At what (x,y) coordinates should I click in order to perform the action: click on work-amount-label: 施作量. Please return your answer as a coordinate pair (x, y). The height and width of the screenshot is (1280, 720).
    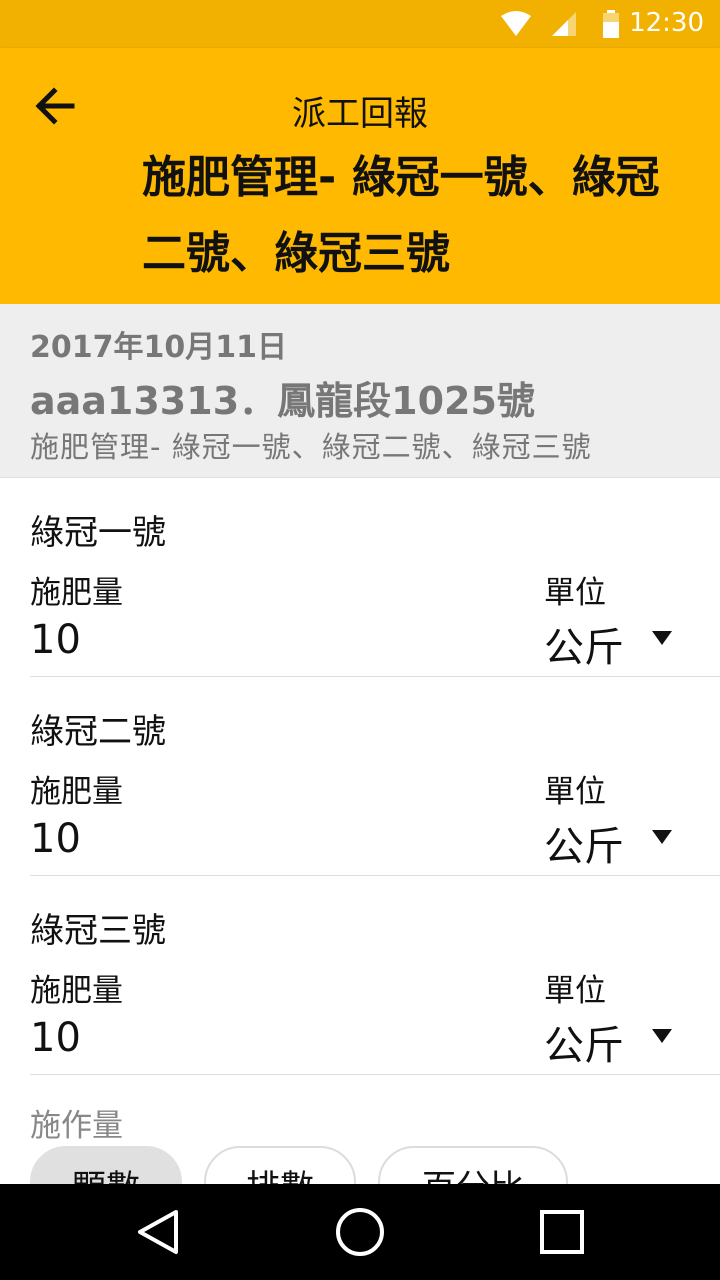
    Looking at the image, I should click on (76, 1126).